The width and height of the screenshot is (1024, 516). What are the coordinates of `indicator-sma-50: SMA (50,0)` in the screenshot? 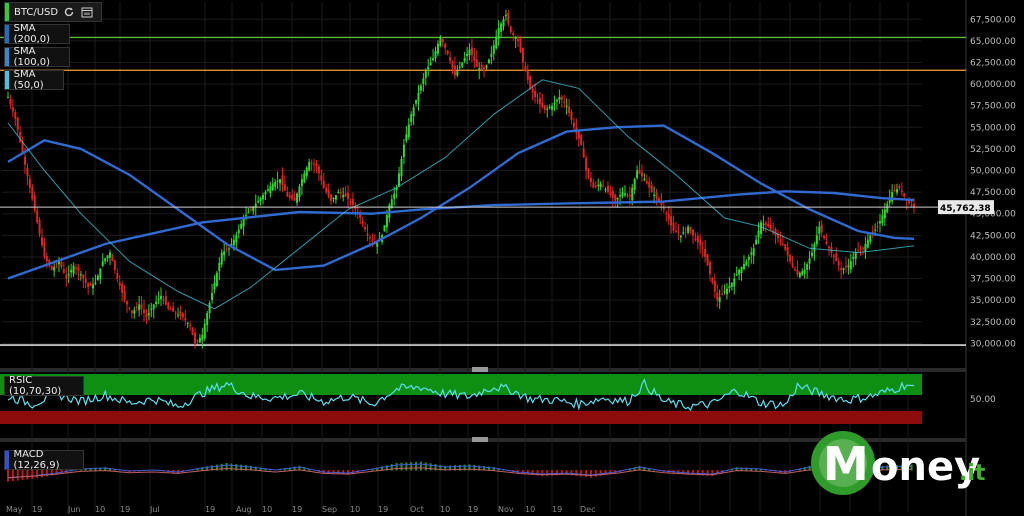 It's located at (34, 80).